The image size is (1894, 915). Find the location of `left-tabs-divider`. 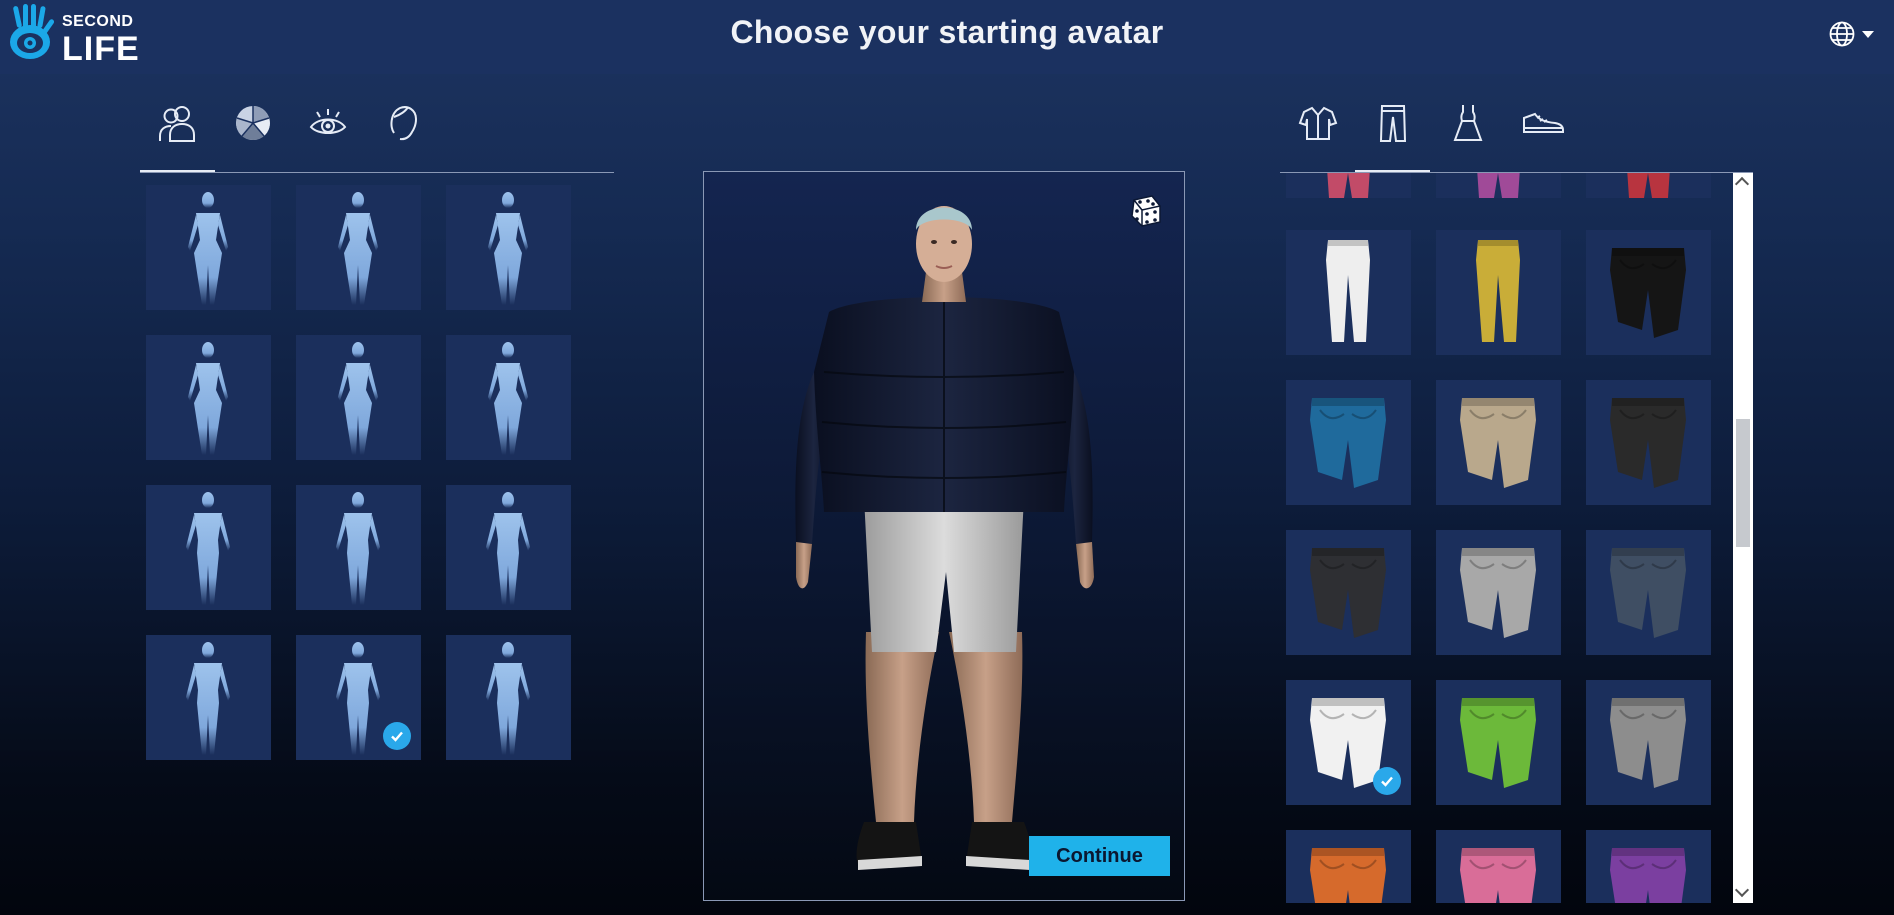

left-tabs-divider is located at coordinates (377, 172).